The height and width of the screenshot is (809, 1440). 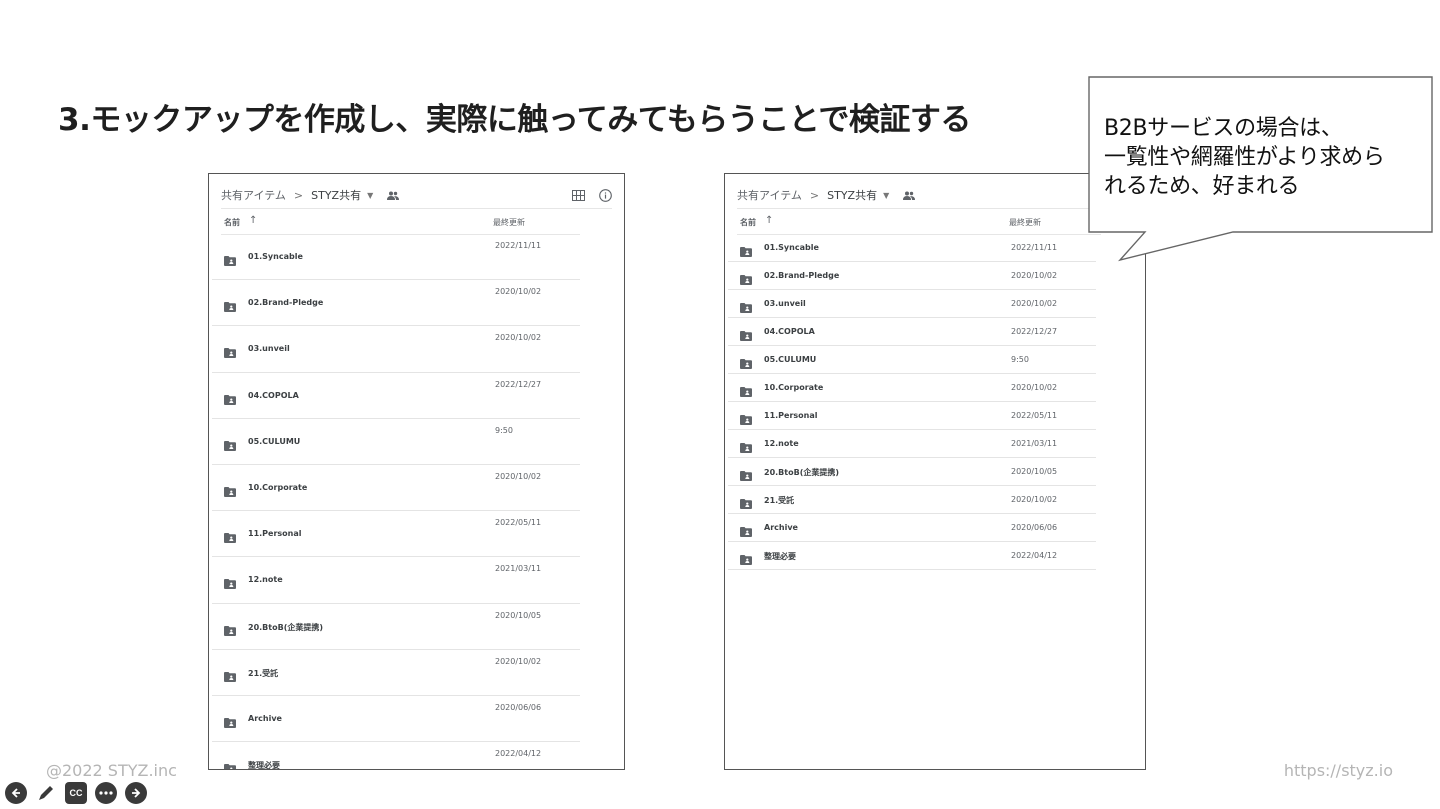 What do you see at coordinates (1202, 186) in the screenshot?
I see `callout-line: れるため、好まれる` at bounding box center [1202, 186].